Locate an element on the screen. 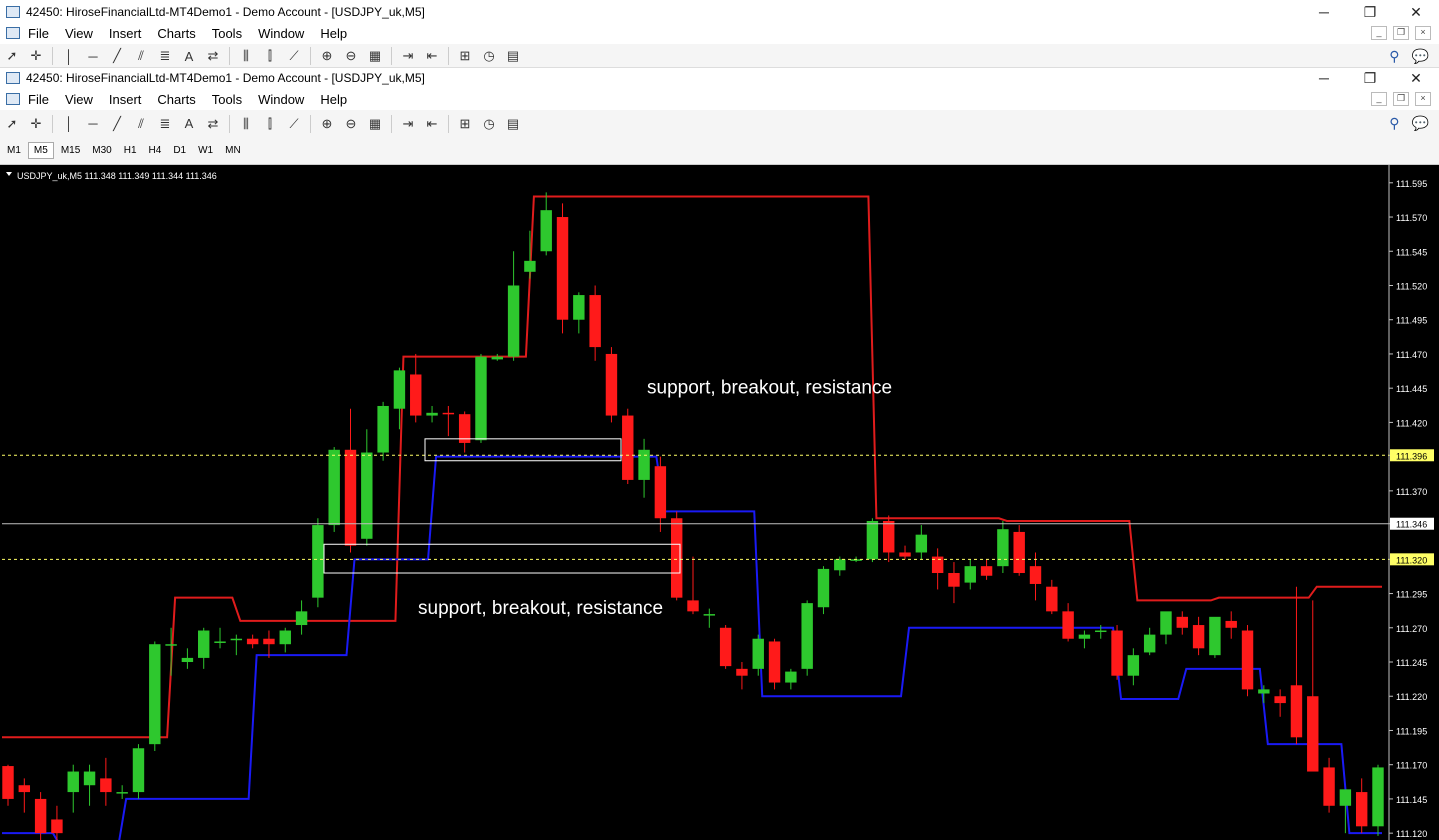 The image size is (1439, 840). mdi-close-icon: × is located at coordinates (1423, 33).